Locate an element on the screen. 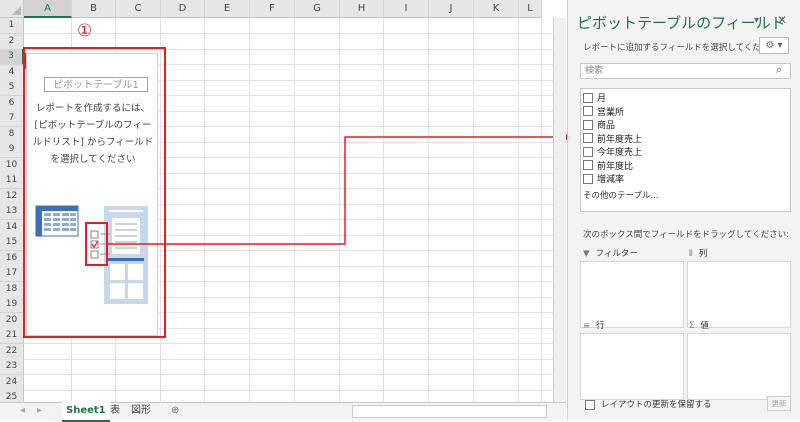 The width and height of the screenshot is (800, 422). filter-icon: ▼ is located at coordinates (586, 254).